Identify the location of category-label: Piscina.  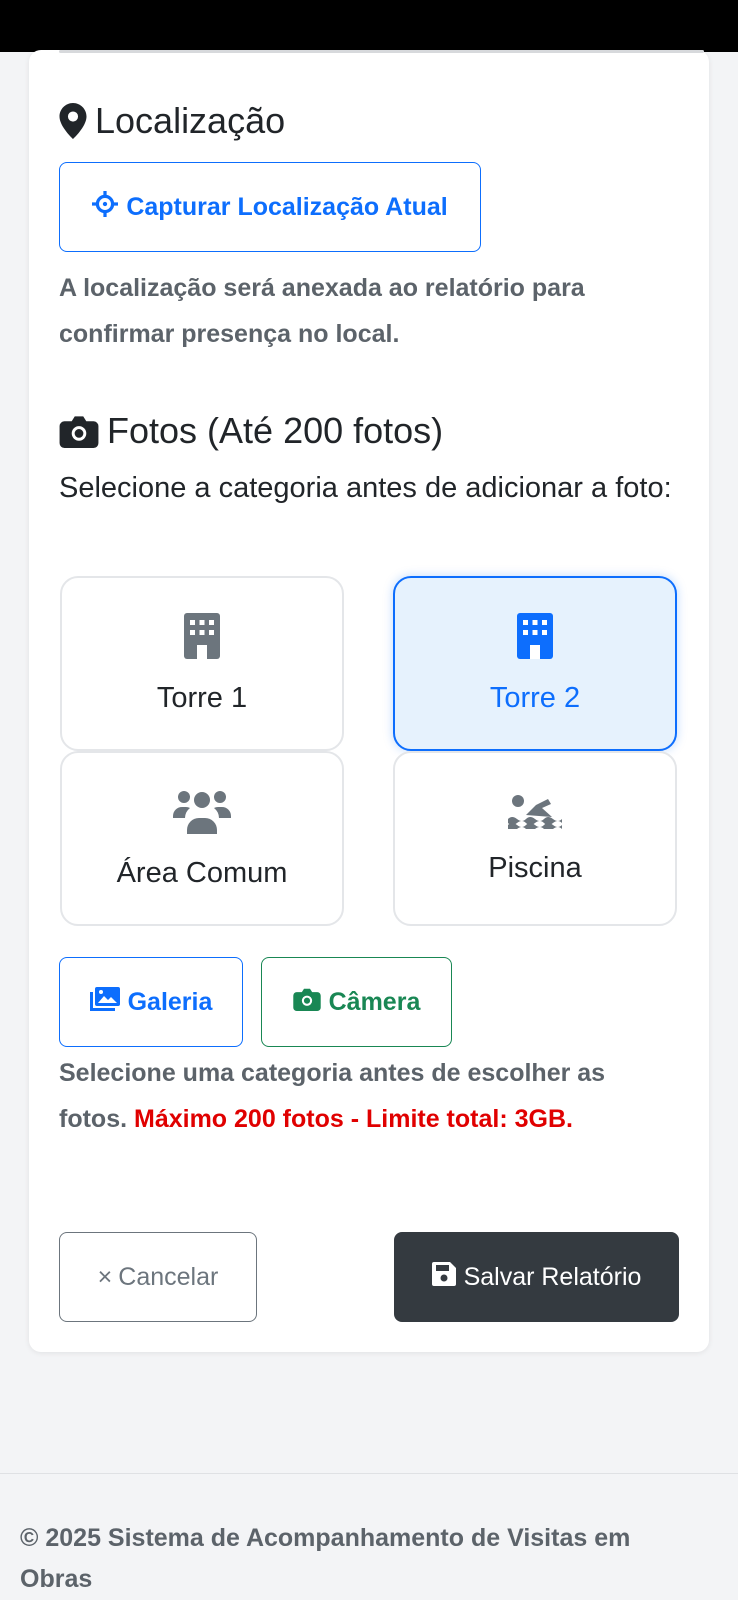
(535, 867).